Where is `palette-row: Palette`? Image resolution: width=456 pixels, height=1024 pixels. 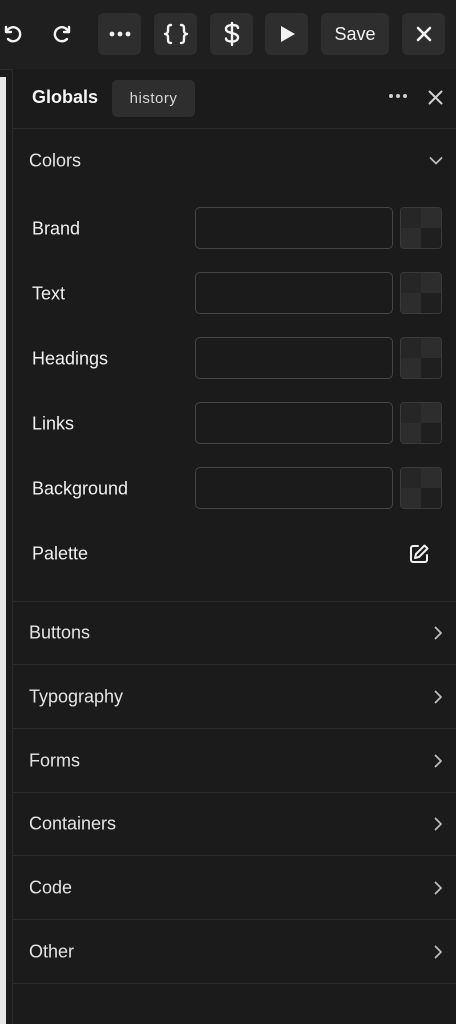 palette-row: Palette is located at coordinates (234, 554).